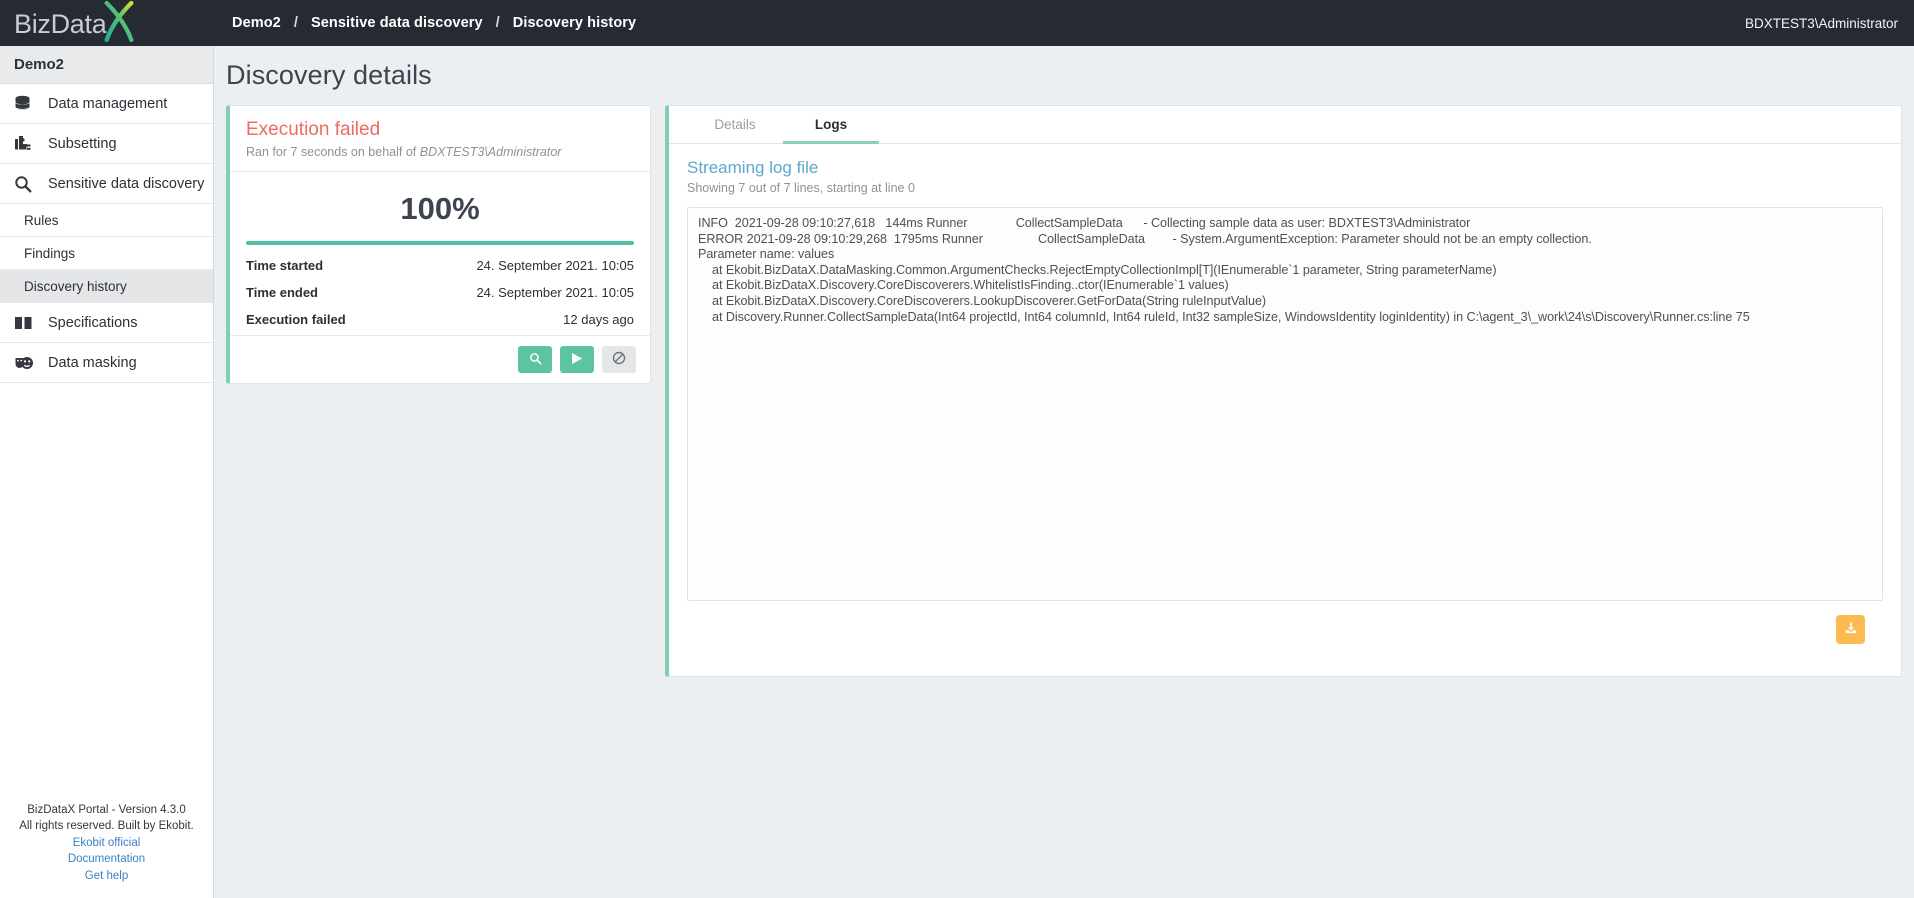 This screenshot has width=1914, height=898. Describe the element at coordinates (753, 167) in the screenshot. I see `logs-title: Streaming log file` at that location.